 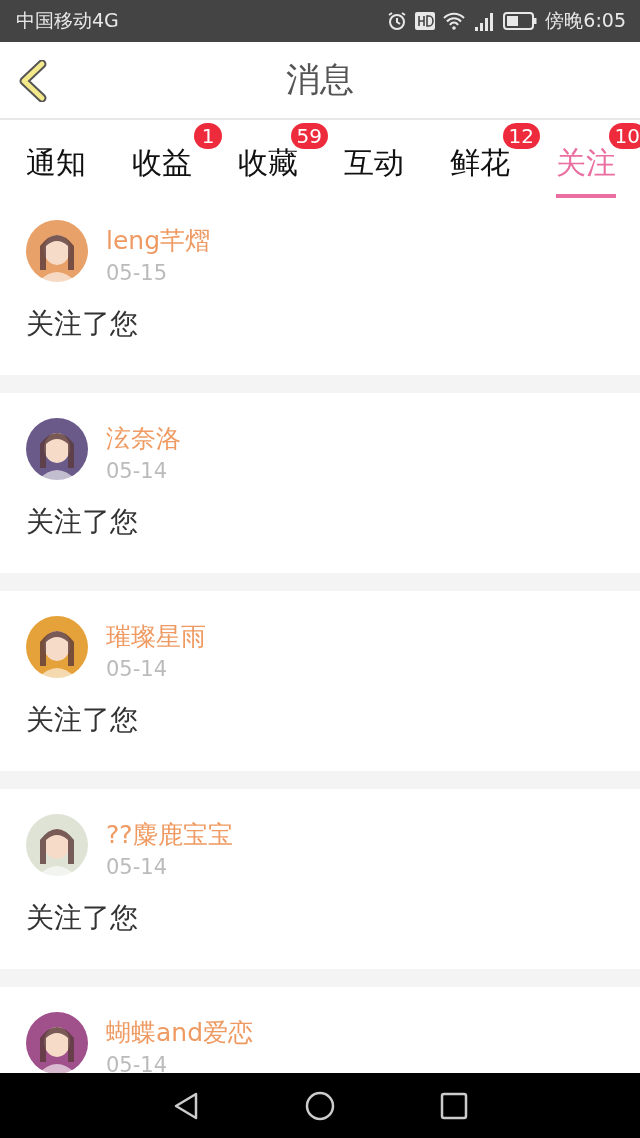 What do you see at coordinates (208, 136) in the screenshot?
I see `count-badge: 1` at bounding box center [208, 136].